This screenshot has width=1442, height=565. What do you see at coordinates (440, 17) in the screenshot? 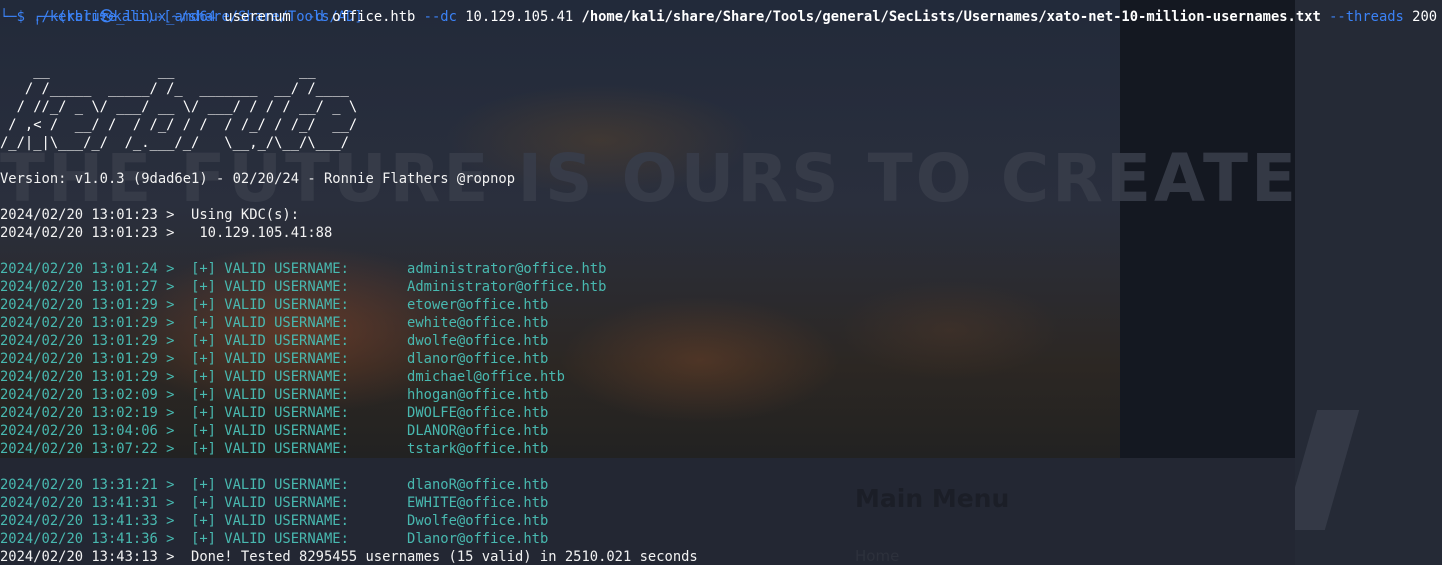
I see `command-flag-dc: --dc` at bounding box center [440, 17].